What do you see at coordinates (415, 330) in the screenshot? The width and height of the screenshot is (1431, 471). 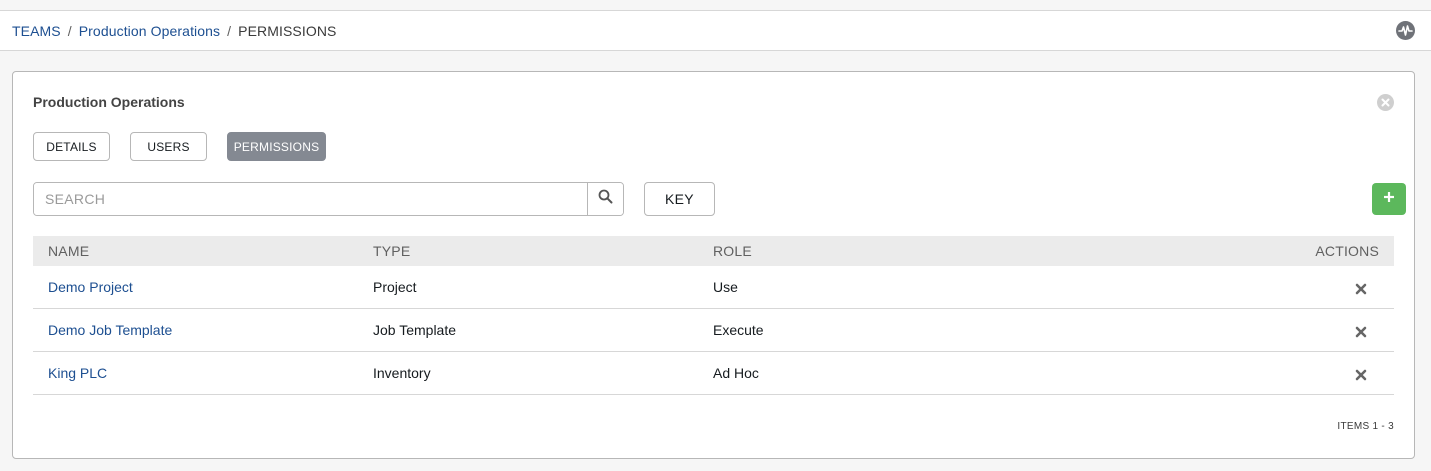 I see `resource-type: Job Template` at bounding box center [415, 330].